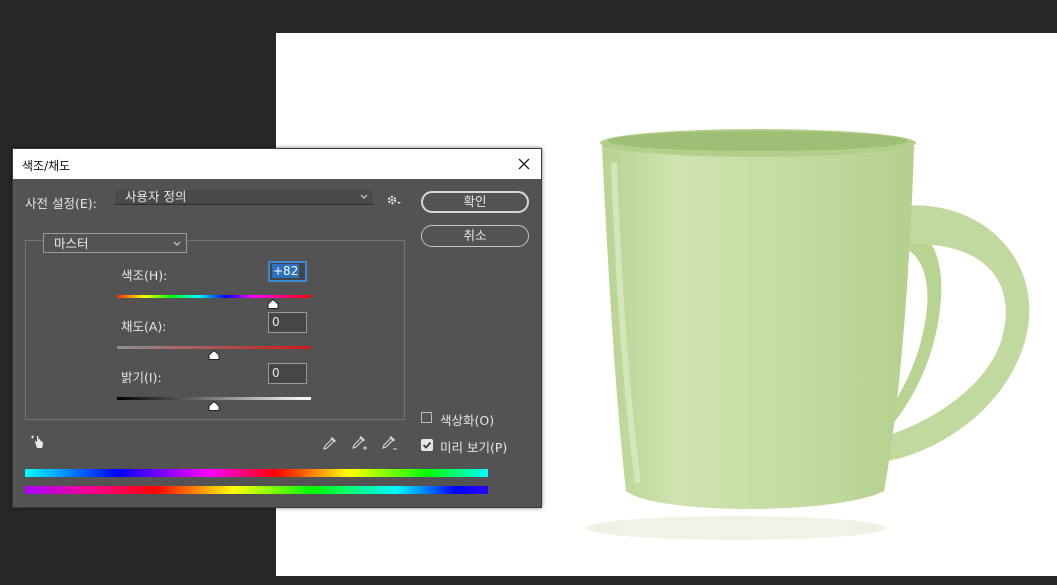 This screenshot has height=585, width=1057. What do you see at coordinates (426, 417) in the screenshot?
I see `colorize-checkbox` at bounding box center [426, 417].